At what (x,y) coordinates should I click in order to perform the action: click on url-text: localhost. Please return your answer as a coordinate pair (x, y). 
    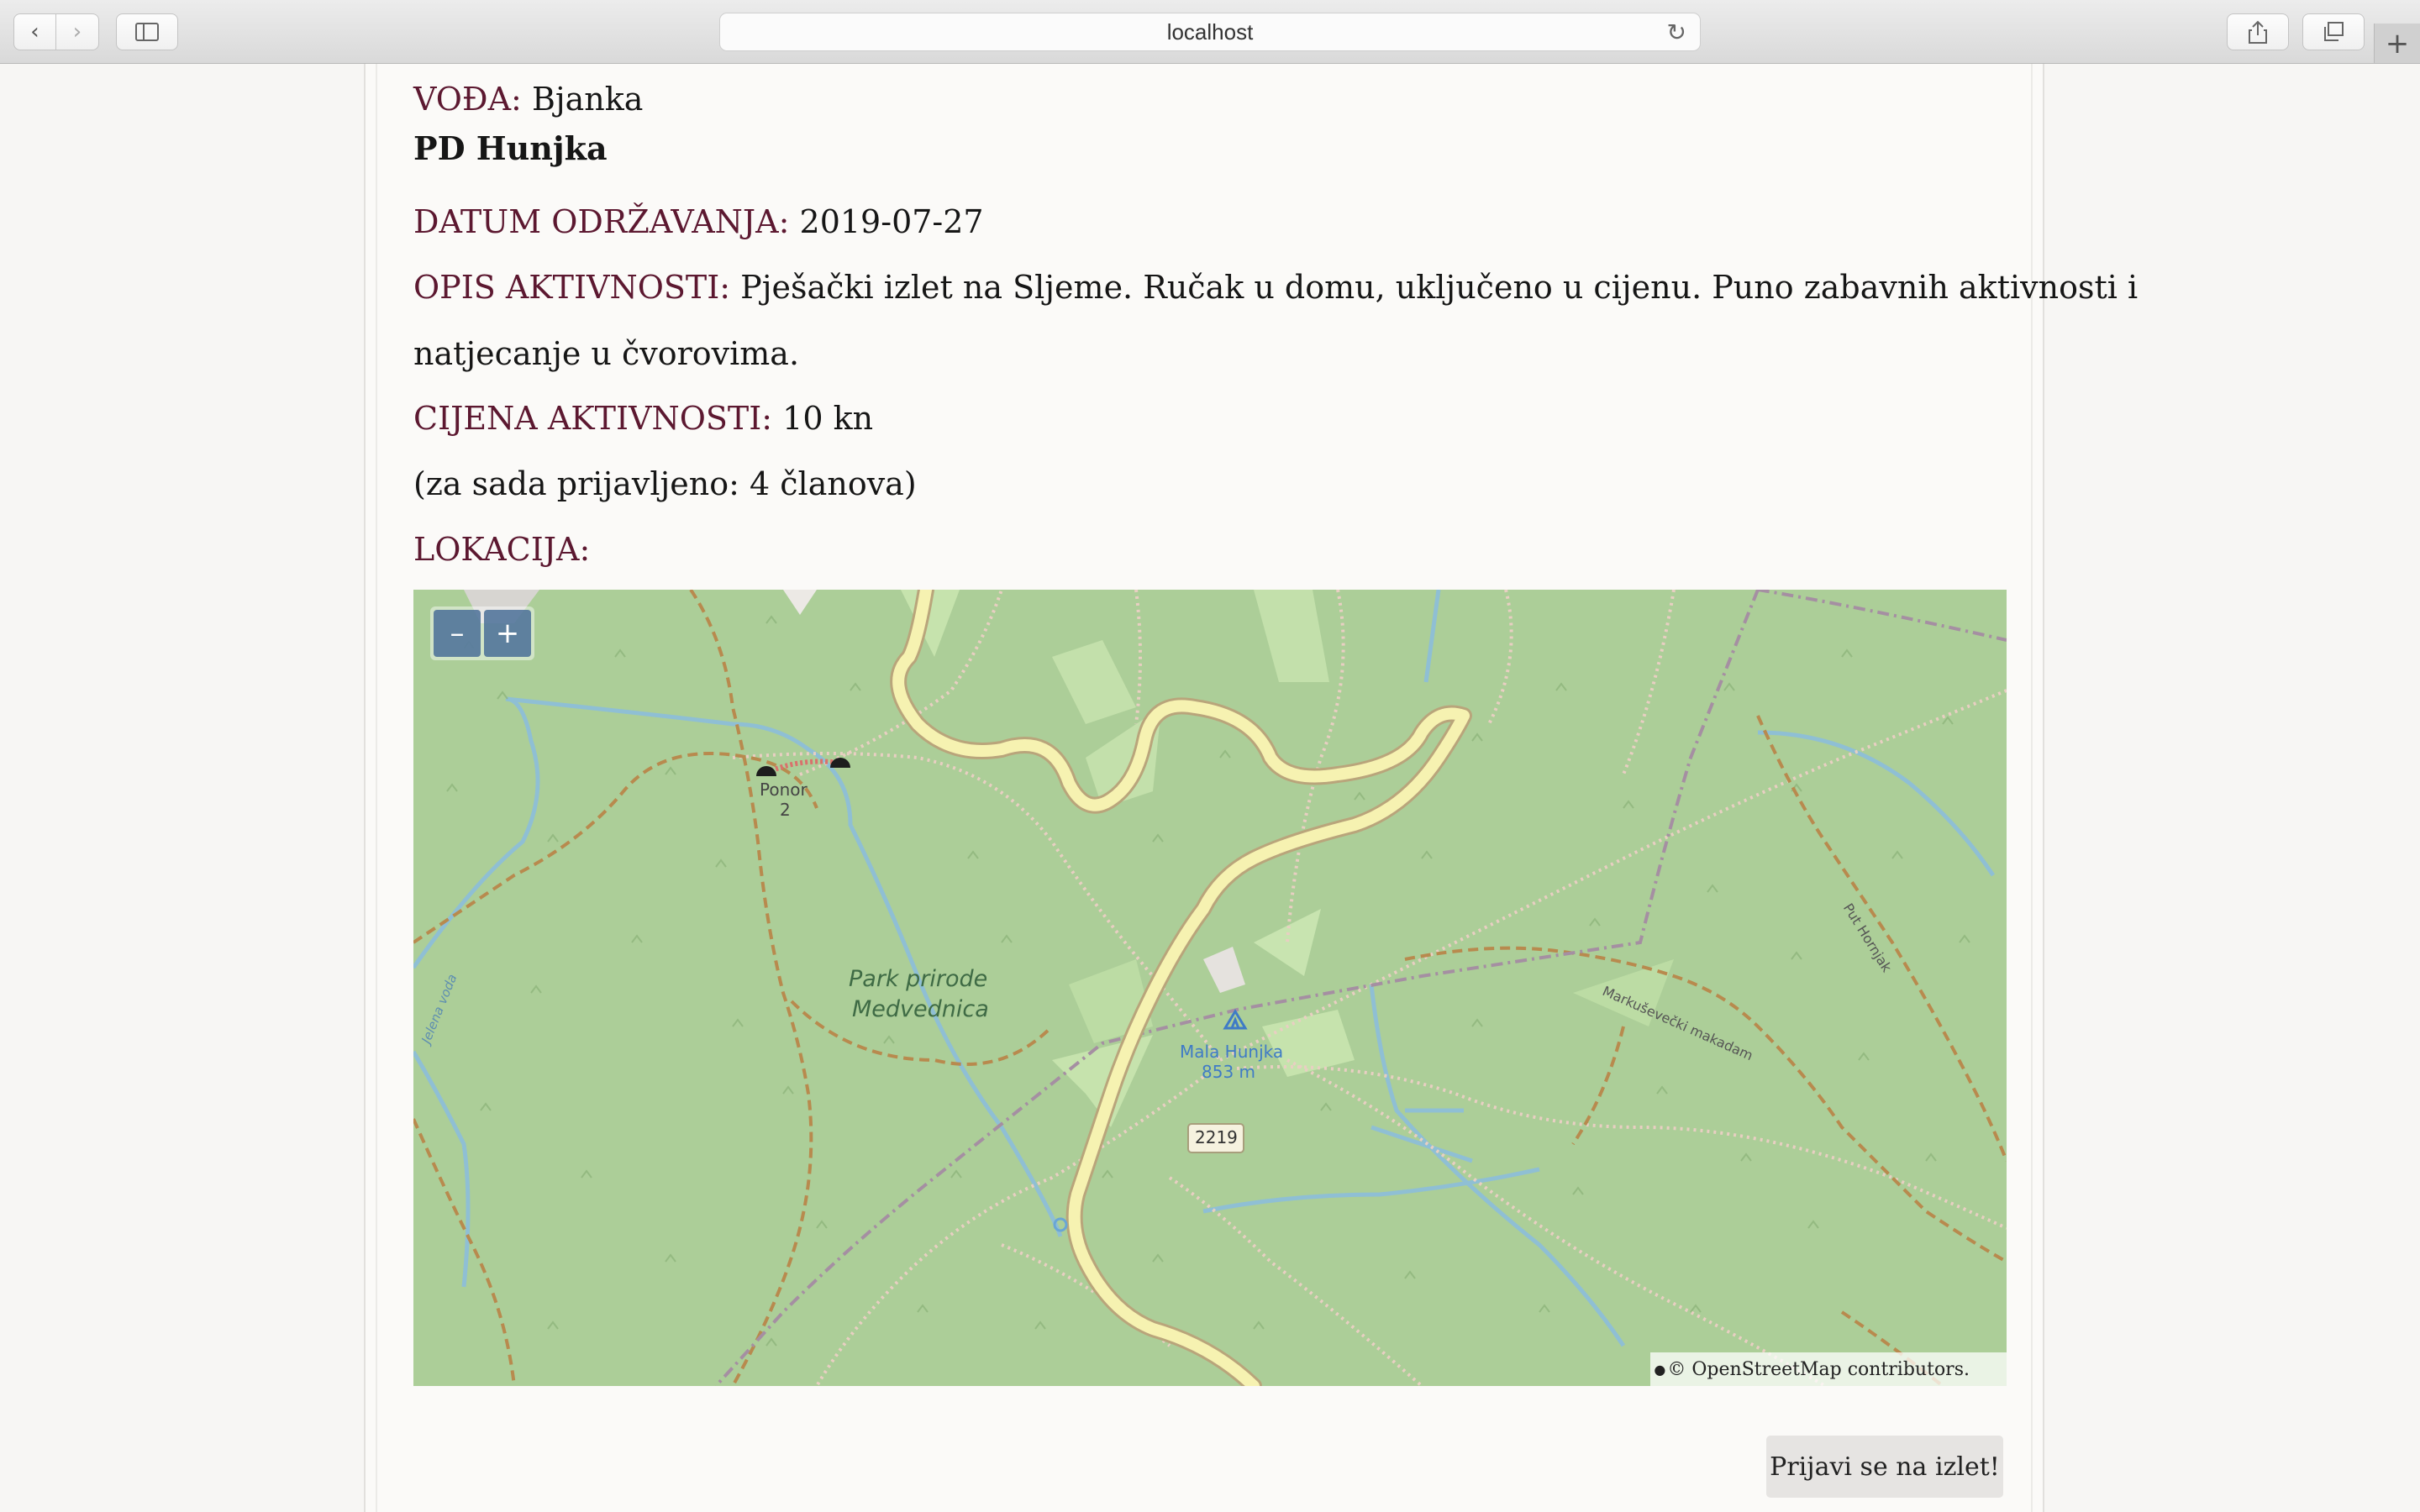
    Looking at the image, I should click on (1210, 31).